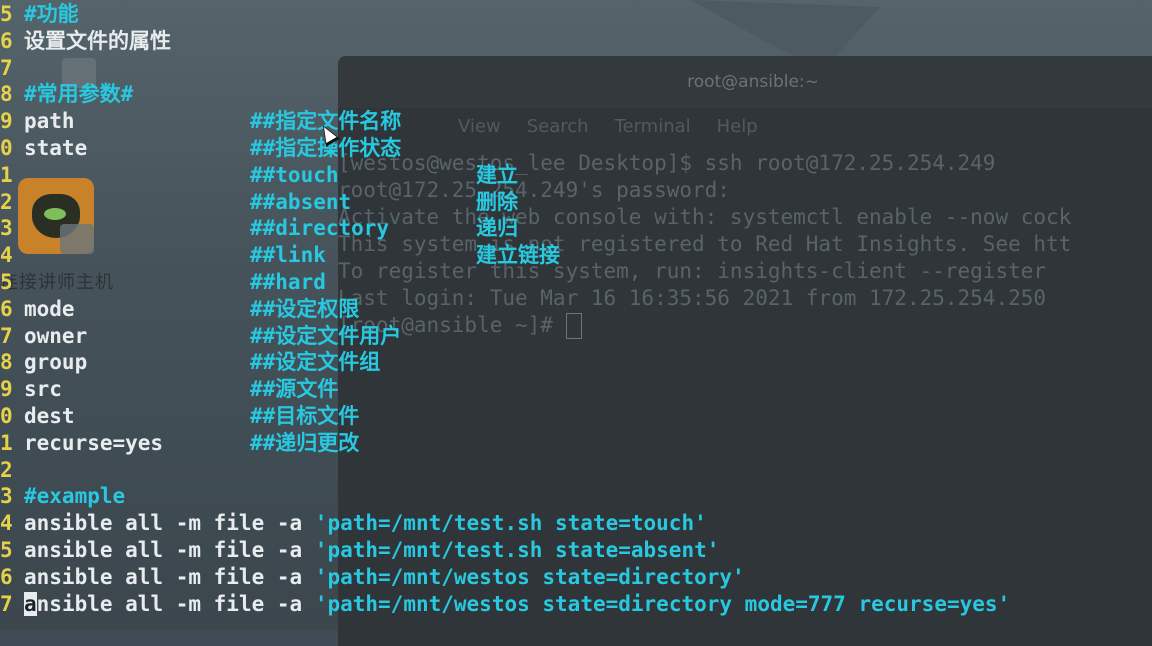  I want to click on editor-line: 2 ##absent 删除, so click(576, 202).